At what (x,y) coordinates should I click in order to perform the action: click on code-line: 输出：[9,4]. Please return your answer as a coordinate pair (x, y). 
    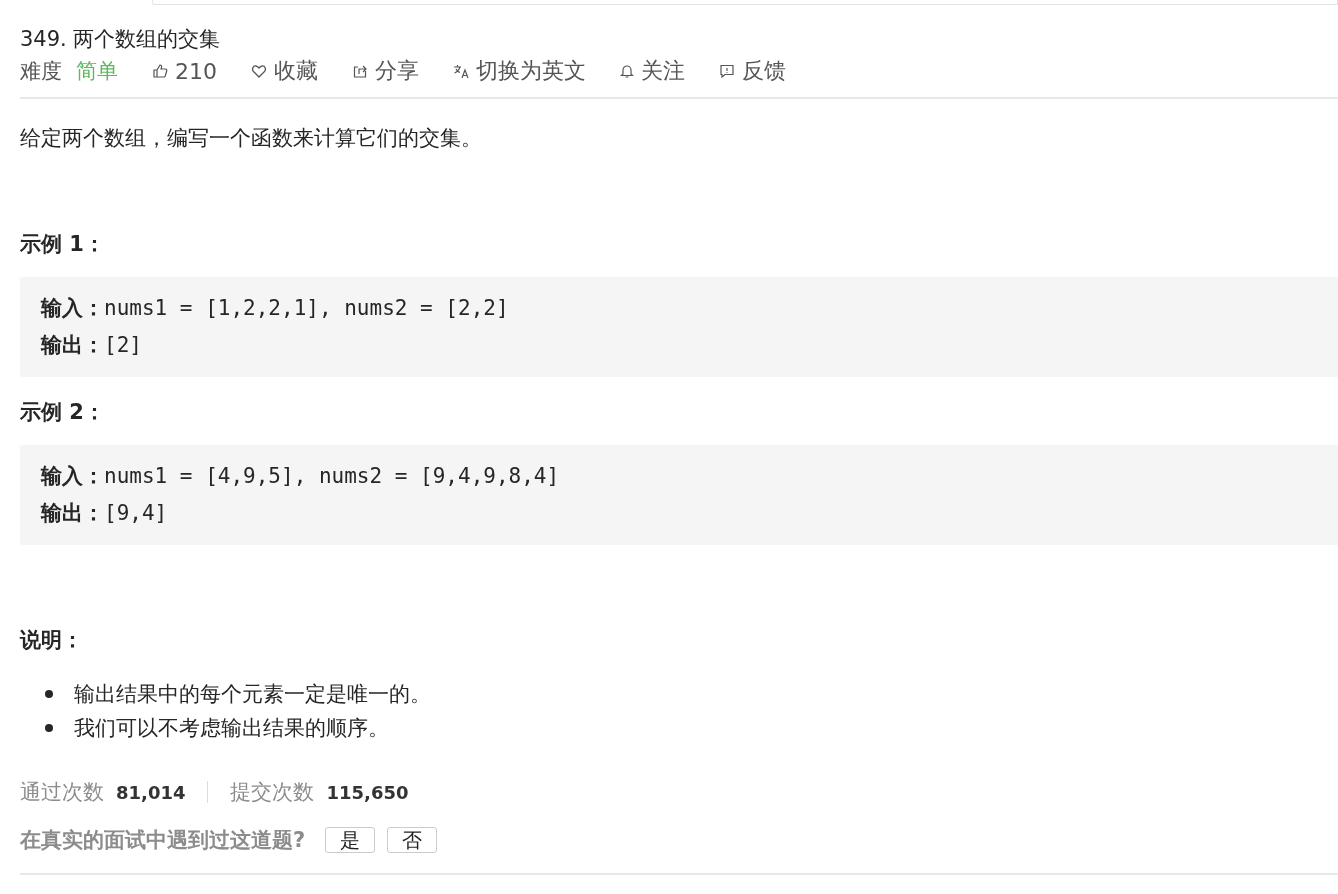
    Looking at the image, I should click on (105, 513).